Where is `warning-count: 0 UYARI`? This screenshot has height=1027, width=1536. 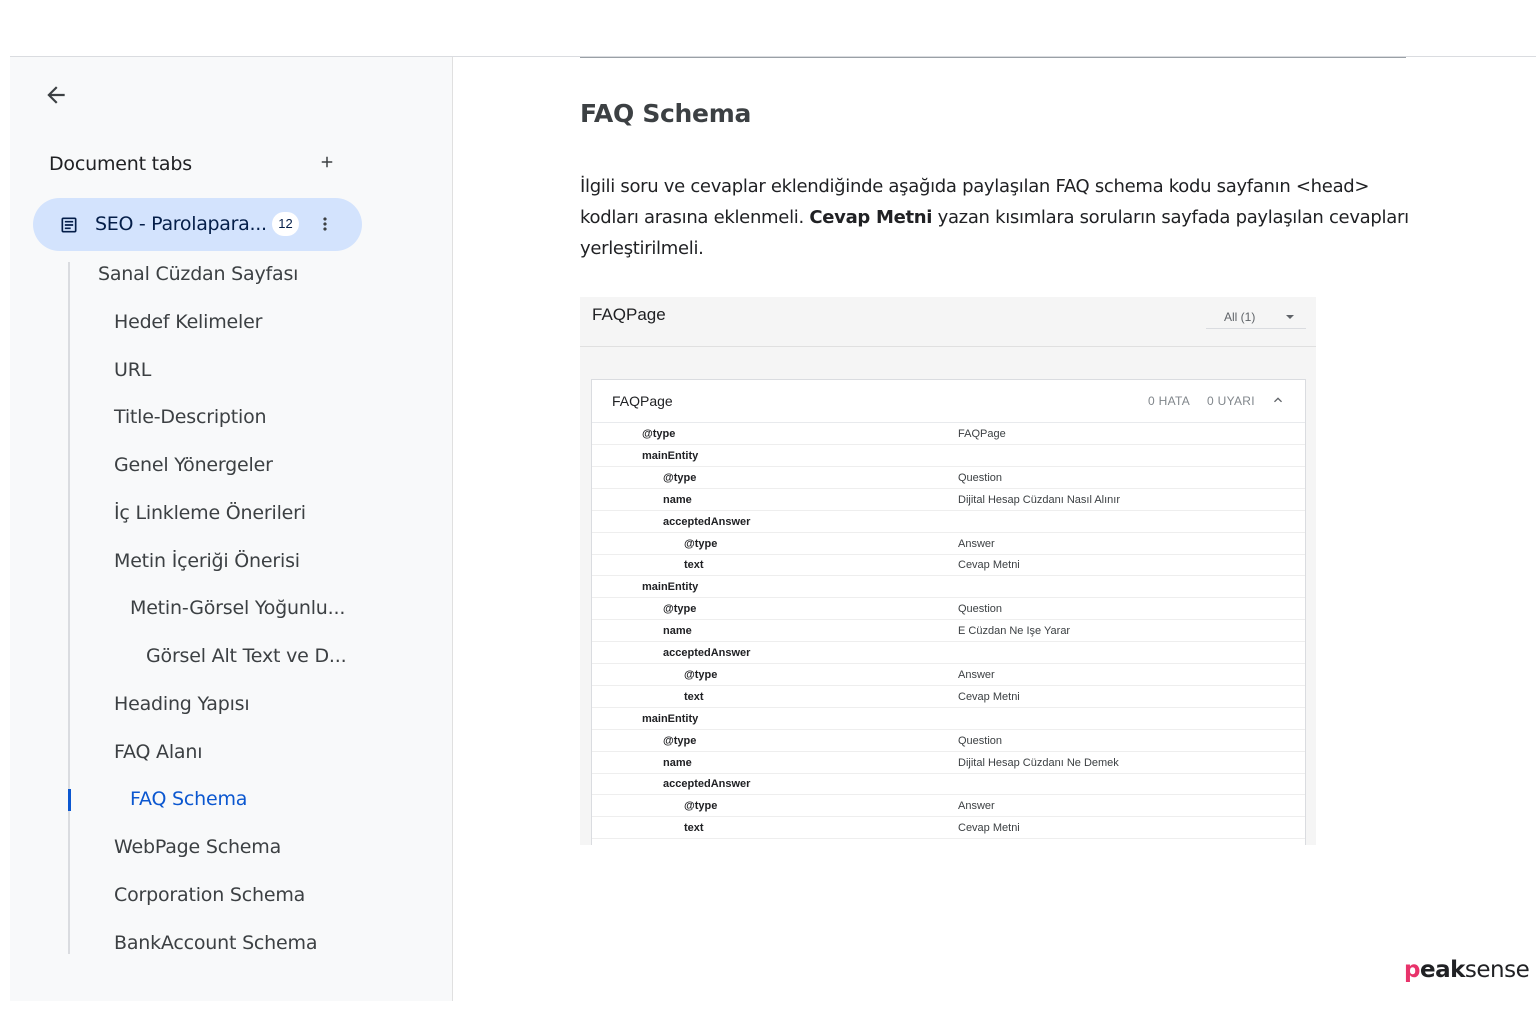
warning-count: 0 UYARI is located at coordinates (1231, 401).